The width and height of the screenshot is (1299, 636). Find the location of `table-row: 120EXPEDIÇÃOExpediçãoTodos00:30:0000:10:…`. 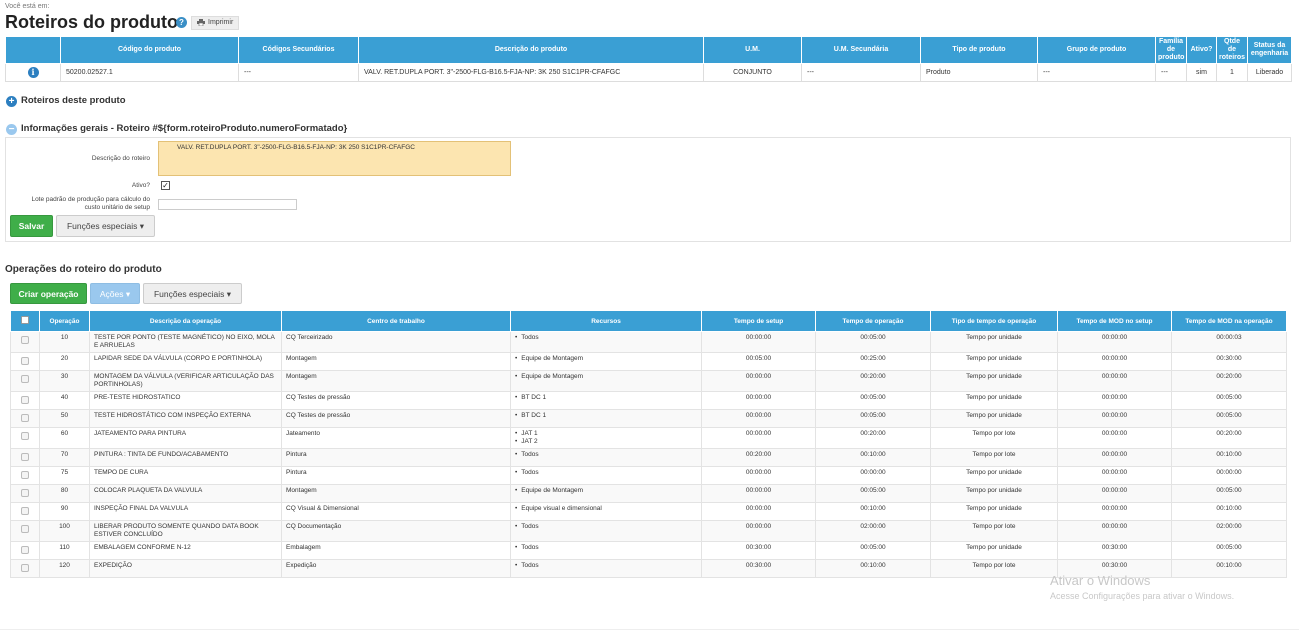

table-row: 120EXPEDIÇÃOExpediçãoTodos00:30:0000:10:… is located at coordinates (648, 568).